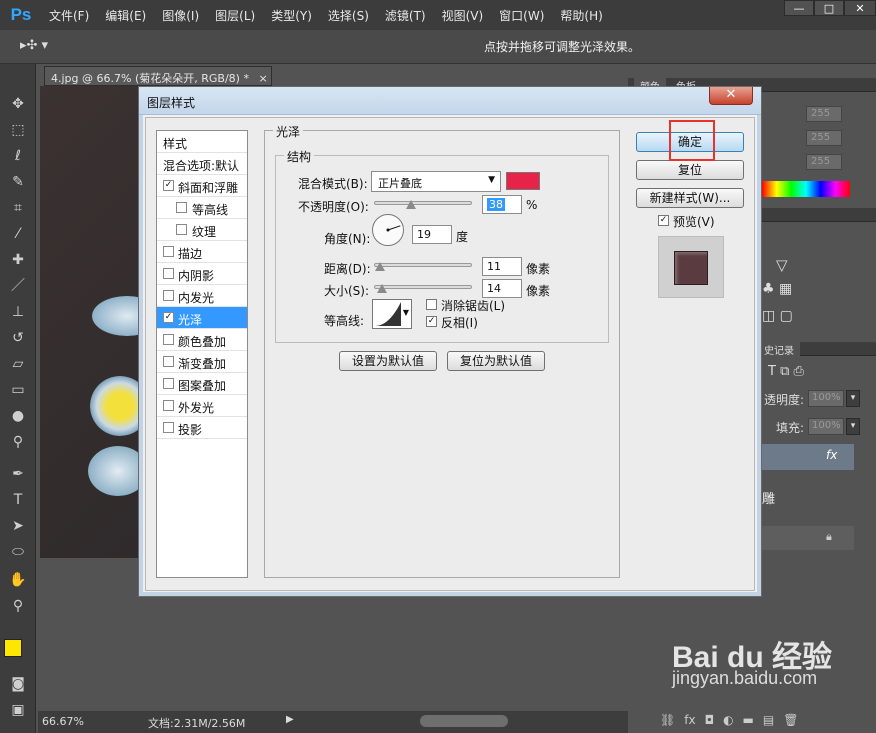 Image resolution: width=876 pixels, height=733 pixels. What do you see at coordinates (290, 719) in the screenshot?
I see `play-icon: ▶` at bounding box center [290, 719].